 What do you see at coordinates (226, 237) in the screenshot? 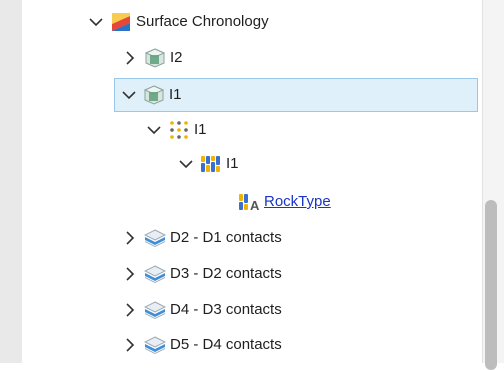
I see `tree-item-label: D2 - D1 contacts` at bounding box center [226, 237].